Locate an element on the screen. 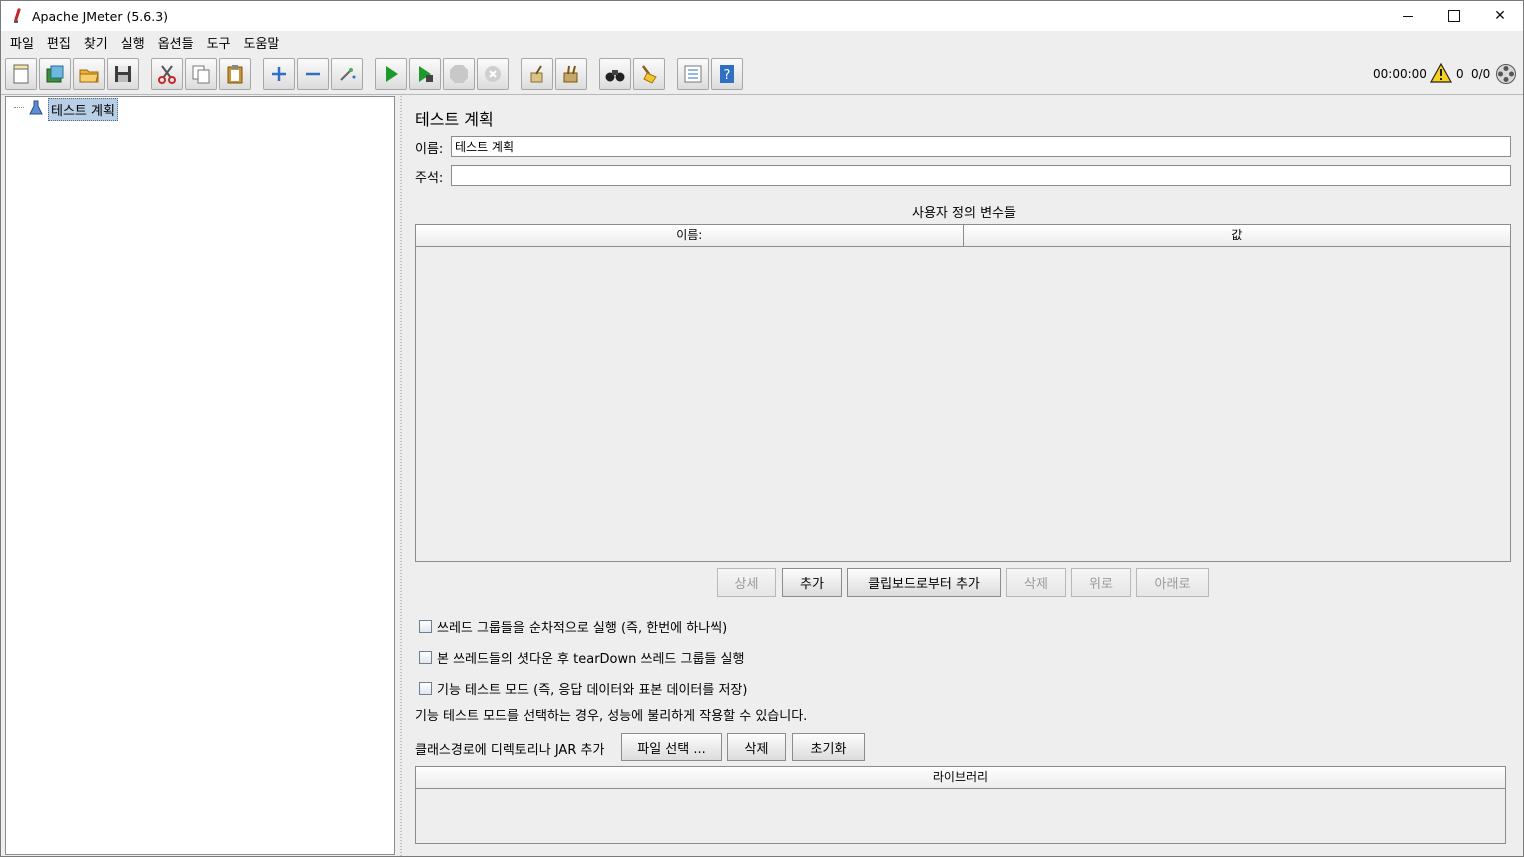 The height and width of the screenshot is (857, 1524). clear-all-broom-icon is located at coordinates (570, 74).